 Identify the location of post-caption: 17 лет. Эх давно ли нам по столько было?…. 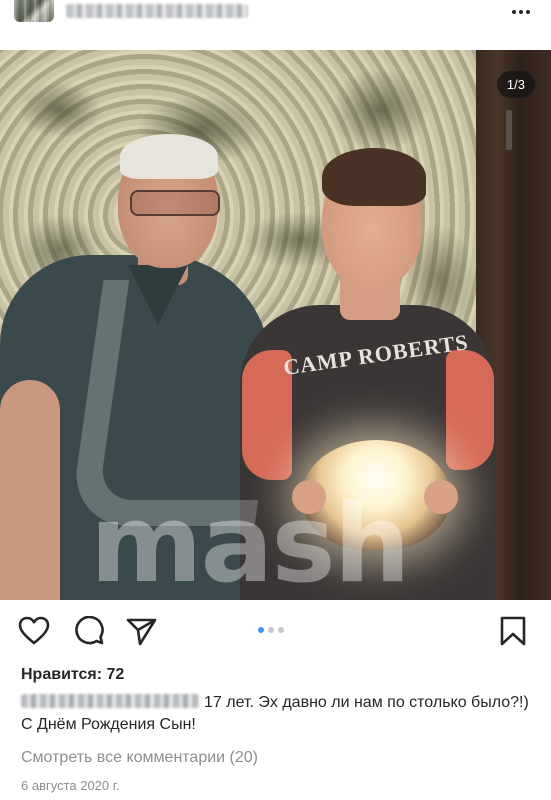
(276, 714).